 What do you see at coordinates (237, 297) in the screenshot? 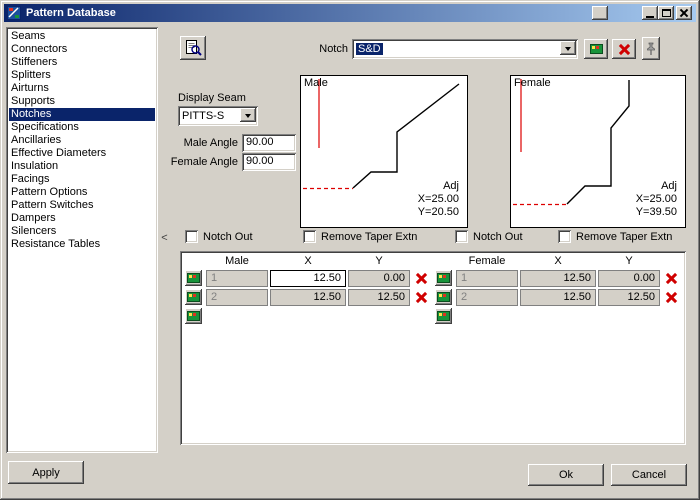
I see `male-row-number-cell: 2` at bounding box center [237, 297].